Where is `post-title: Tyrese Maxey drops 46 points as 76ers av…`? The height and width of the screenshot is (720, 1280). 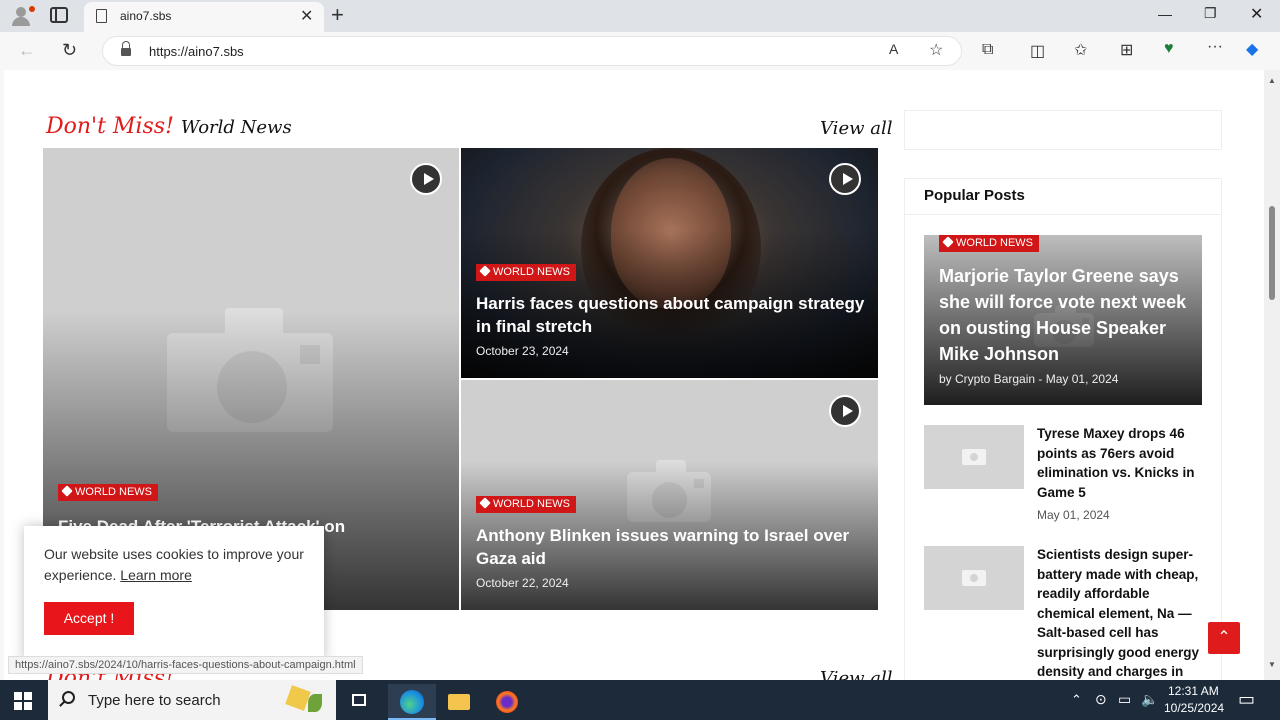 post-title: Tyrese Maxey drops 46 points as 76ers av… is located at coordinates (1122, 463).